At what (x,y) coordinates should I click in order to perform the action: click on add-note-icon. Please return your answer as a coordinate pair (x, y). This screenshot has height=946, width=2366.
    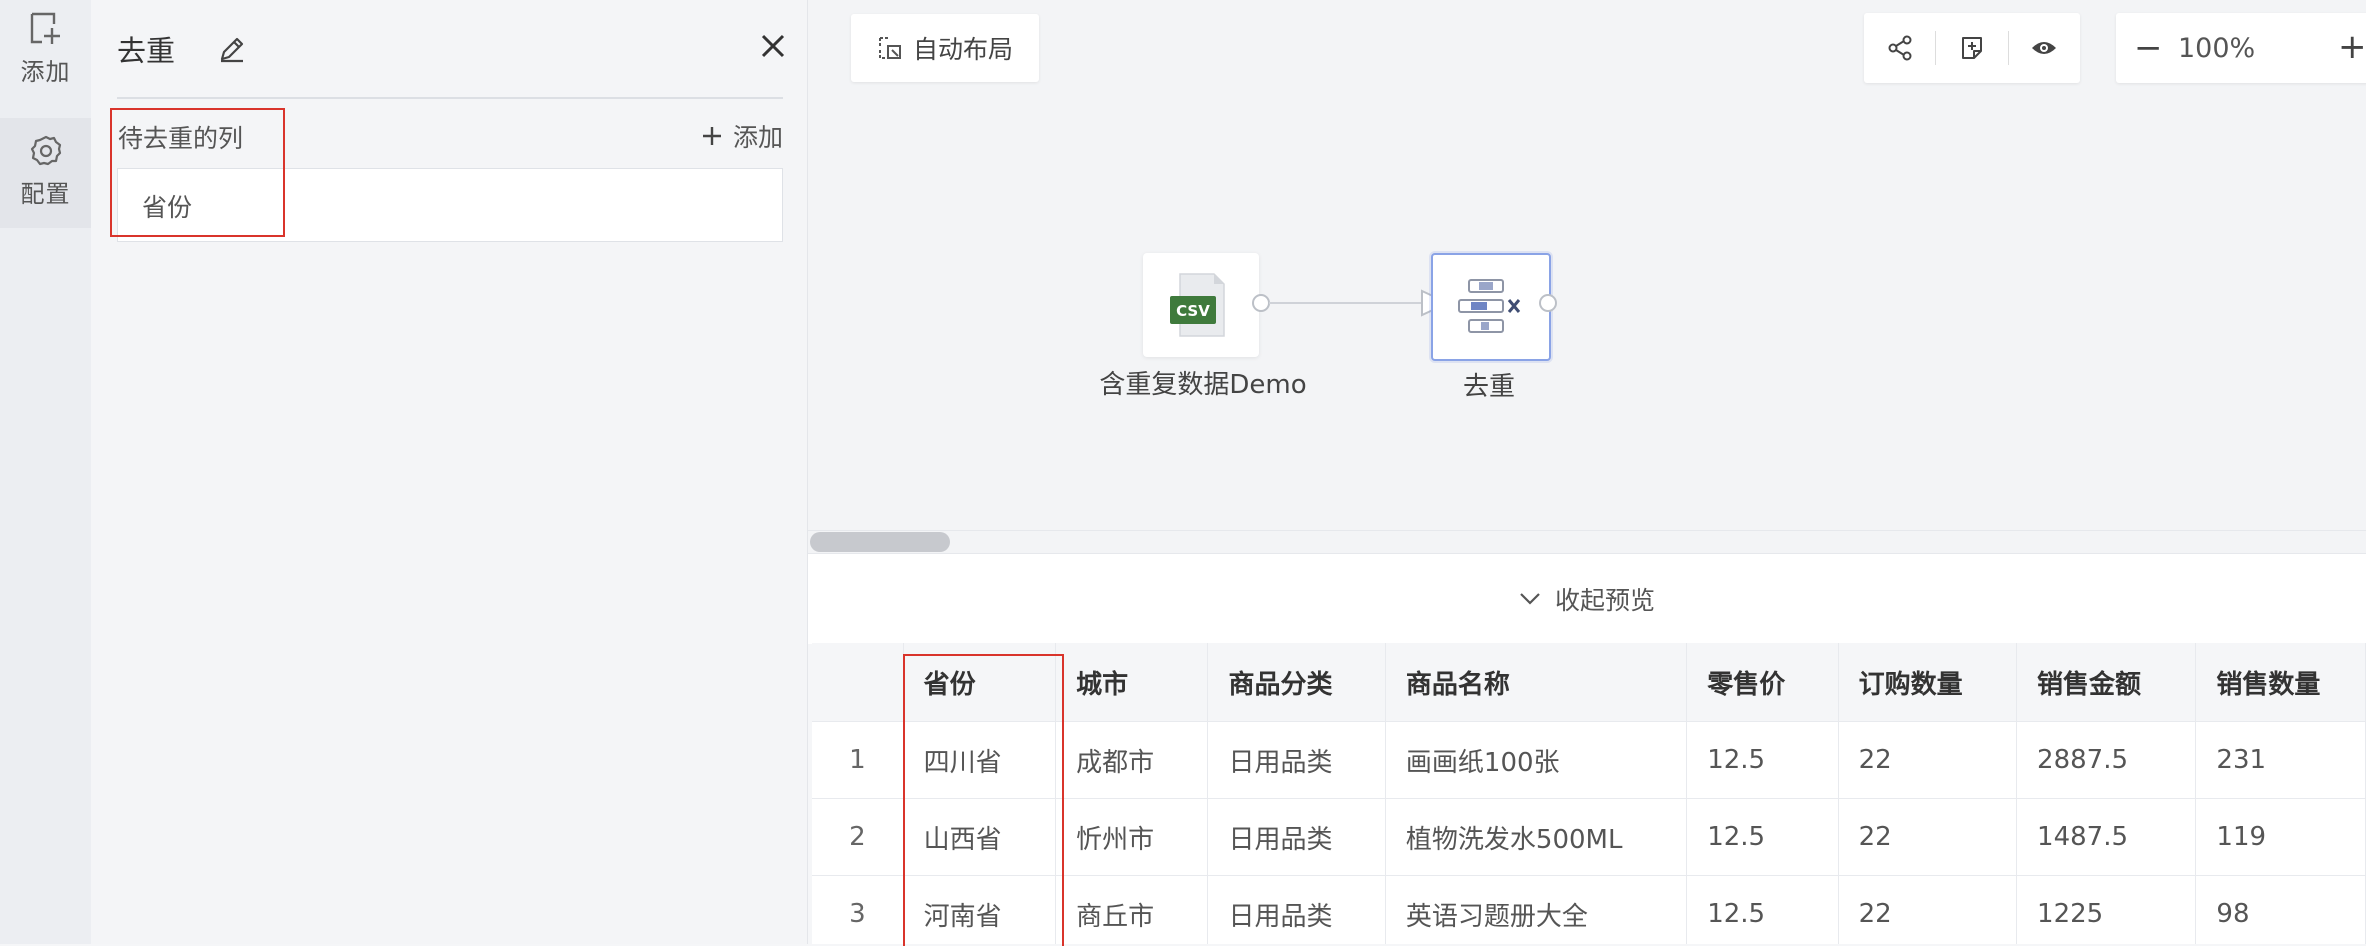
    Looking at the image, I should click on (1972, 48).